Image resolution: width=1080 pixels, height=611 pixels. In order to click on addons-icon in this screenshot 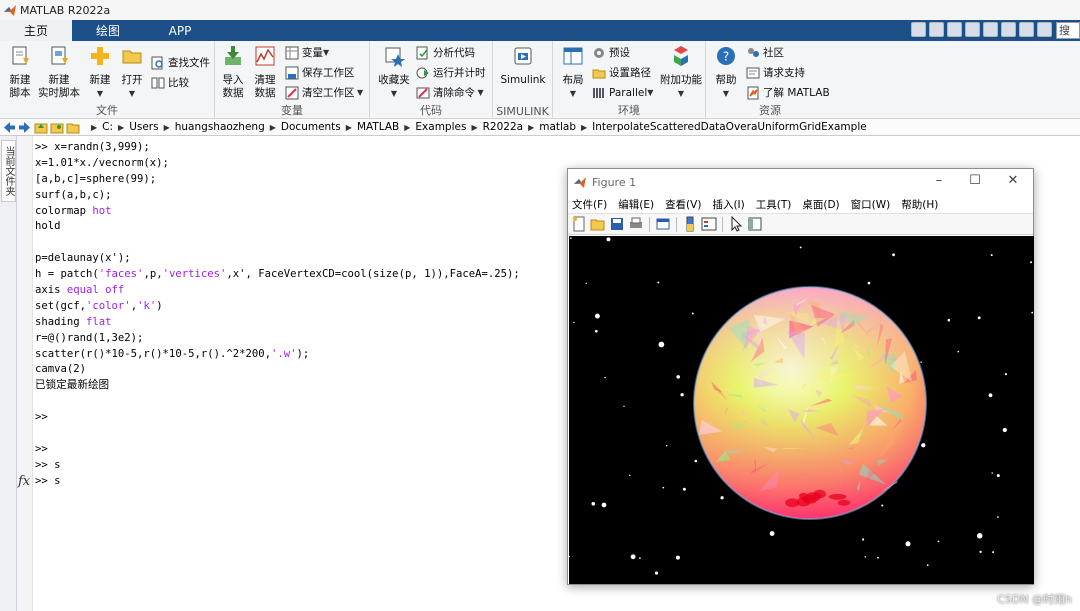, I will do `click(681, 56)`.